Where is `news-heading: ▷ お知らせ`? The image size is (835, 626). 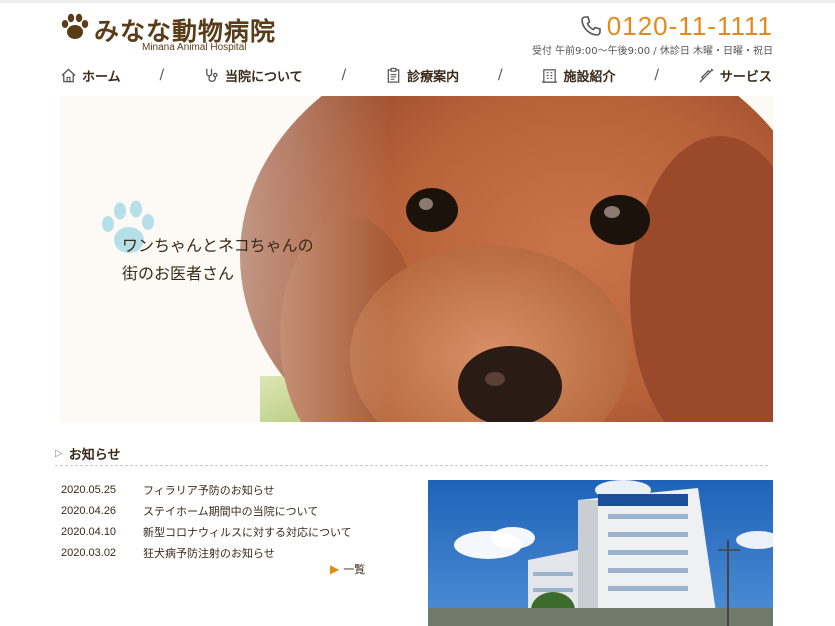
news-heading: ▷ お知らせ is located at coordinates (411, 454).